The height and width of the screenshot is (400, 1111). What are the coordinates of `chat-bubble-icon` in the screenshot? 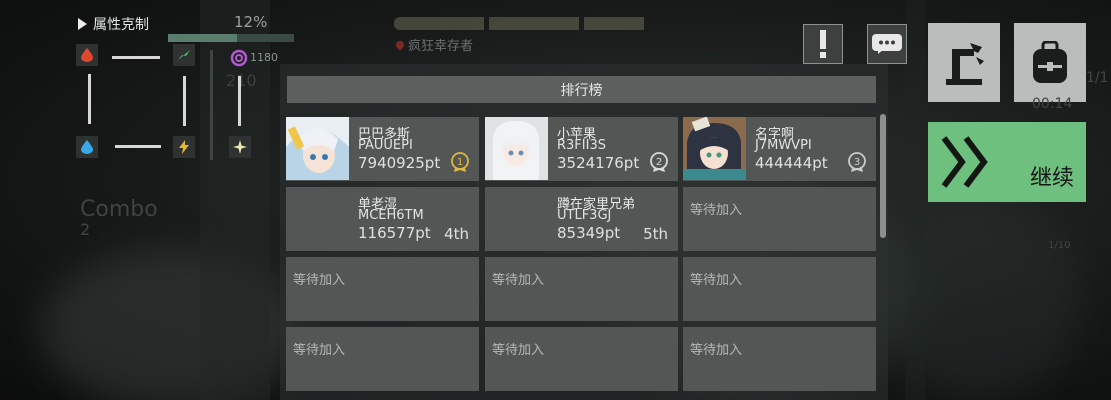 It's located at (887, 44).